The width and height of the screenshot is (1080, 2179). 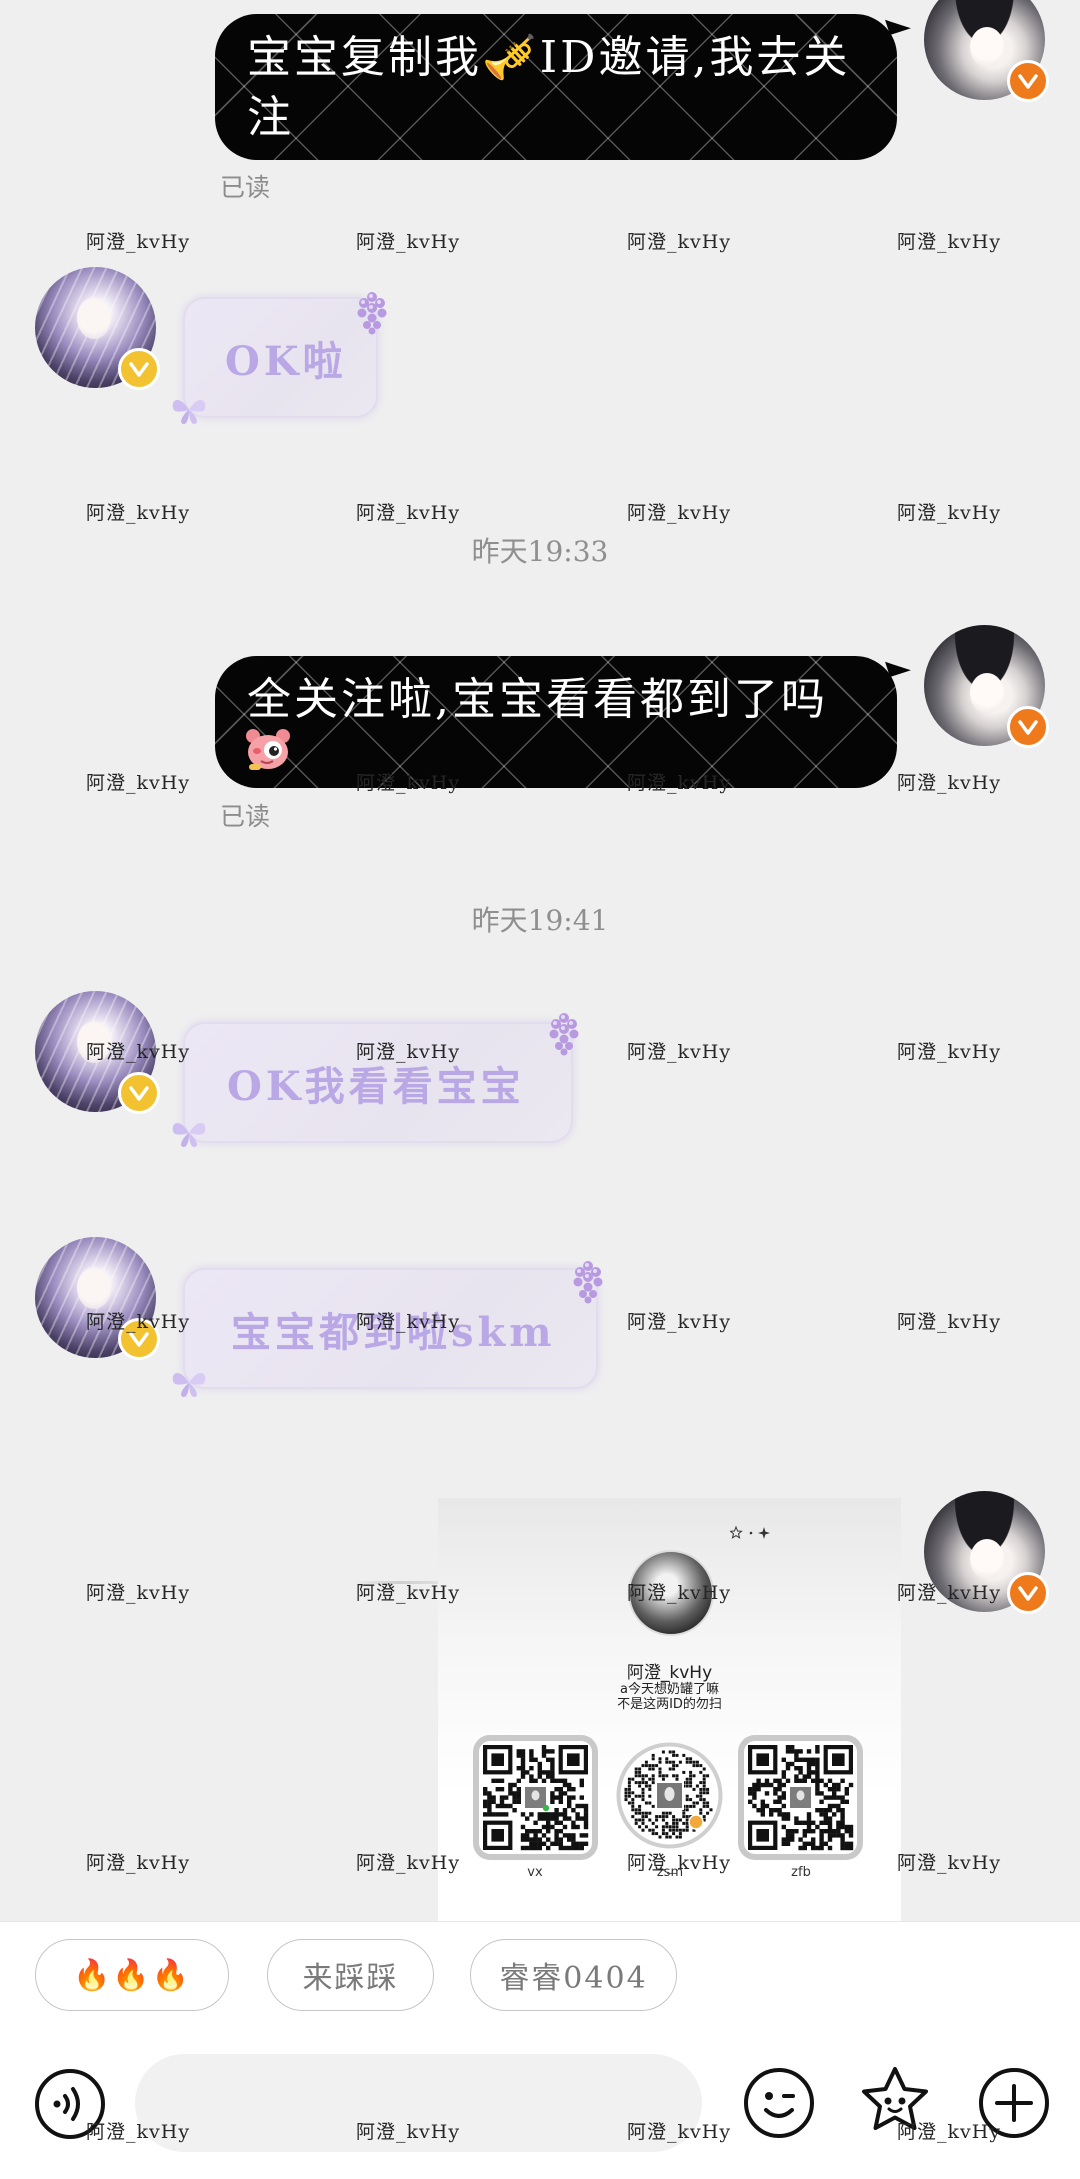 What do you see at coordinates (1014, 2103) in the screenshot?
I see `plus-icon` at bounding box center [1014, 2103].